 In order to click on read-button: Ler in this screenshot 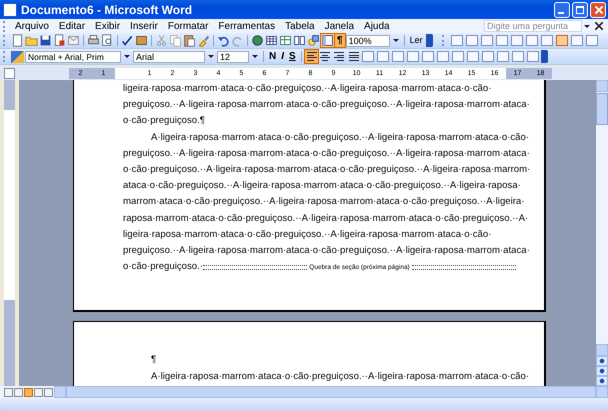, I will do `click(416, 40)`.